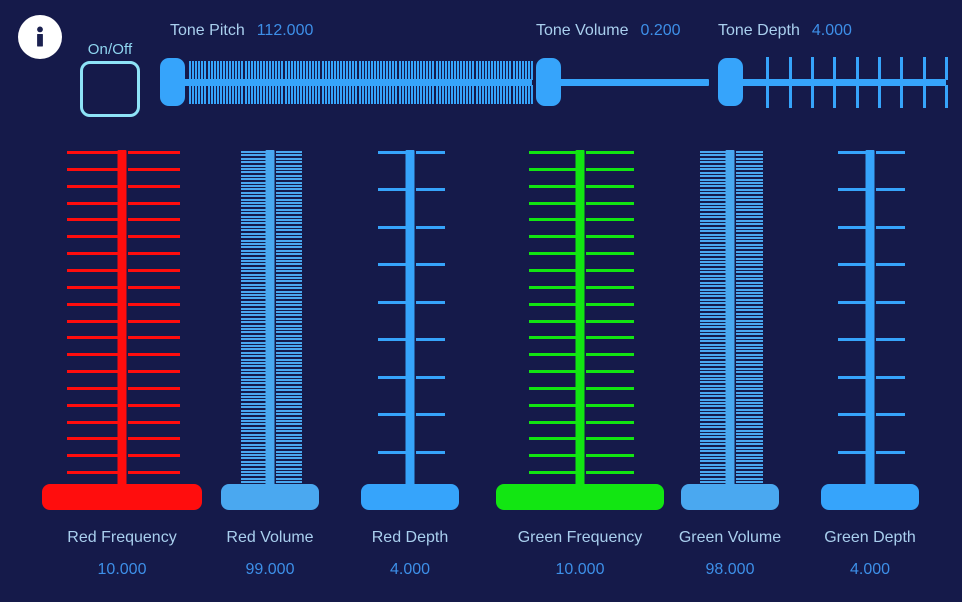 This screenshot has width=962, height=602. I want to click on green-depth-label: Green Depth, so click(870, 537).